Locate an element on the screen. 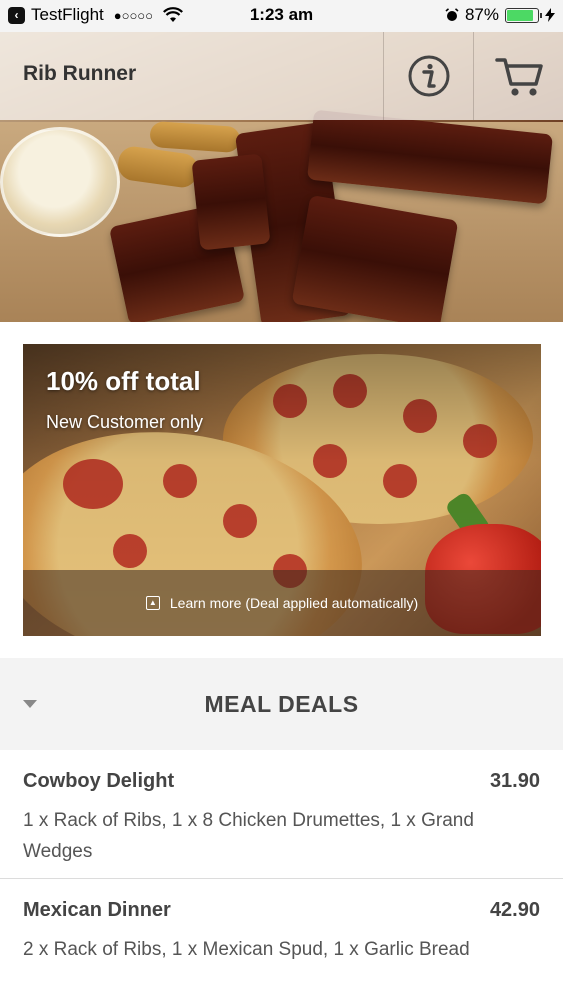 The height and width of the screenshot is (1000, 563). section-title: MEAL DEALS is located at coordinates (281, 703).